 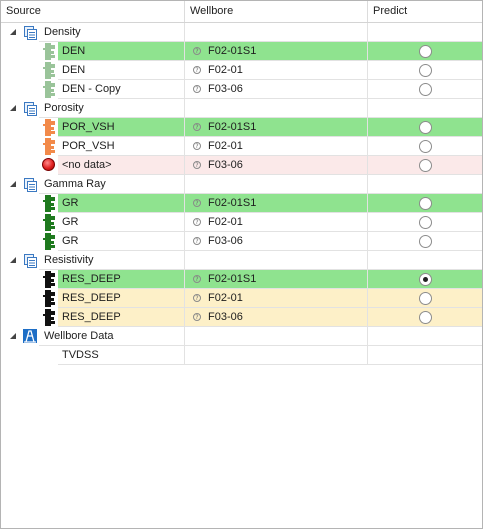 What do you see at coordinates (241, 355) in the screenshot?
I see `table-row: TVDSS` at bounding box center [241, 355].